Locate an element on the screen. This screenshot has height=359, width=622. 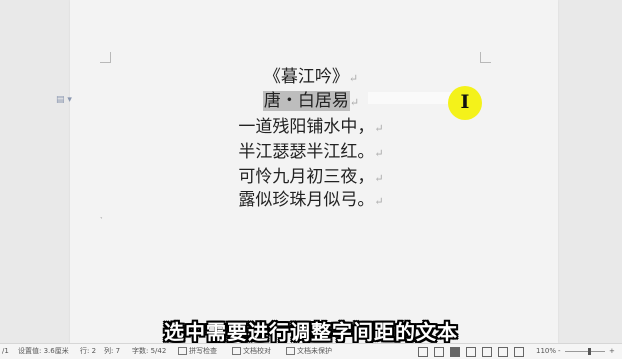
poem-line-4: 露似珍珠月似弓。↵ is located at coordinates (311, 201).